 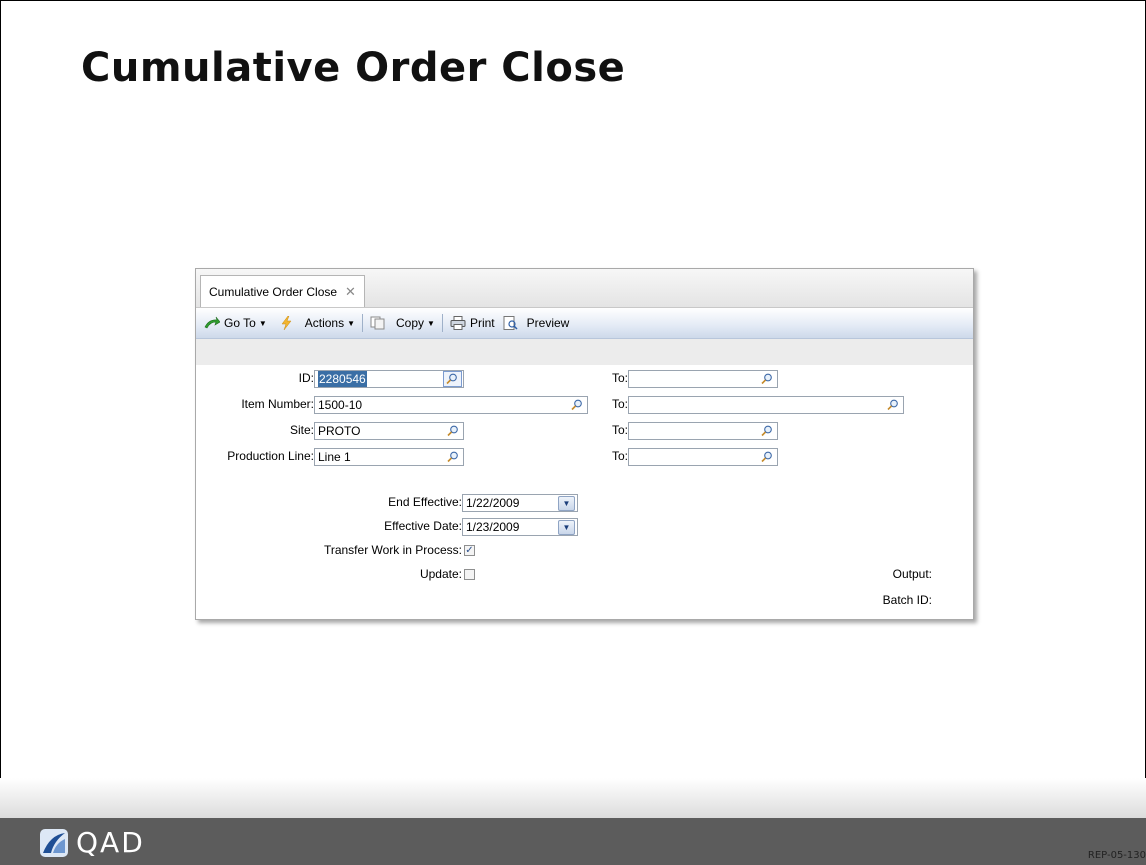 What do you see at coordinates (493, 527) in the screenshot?
I see `effective-date-value: 1/23/2009` at bounding box center [493, 527].